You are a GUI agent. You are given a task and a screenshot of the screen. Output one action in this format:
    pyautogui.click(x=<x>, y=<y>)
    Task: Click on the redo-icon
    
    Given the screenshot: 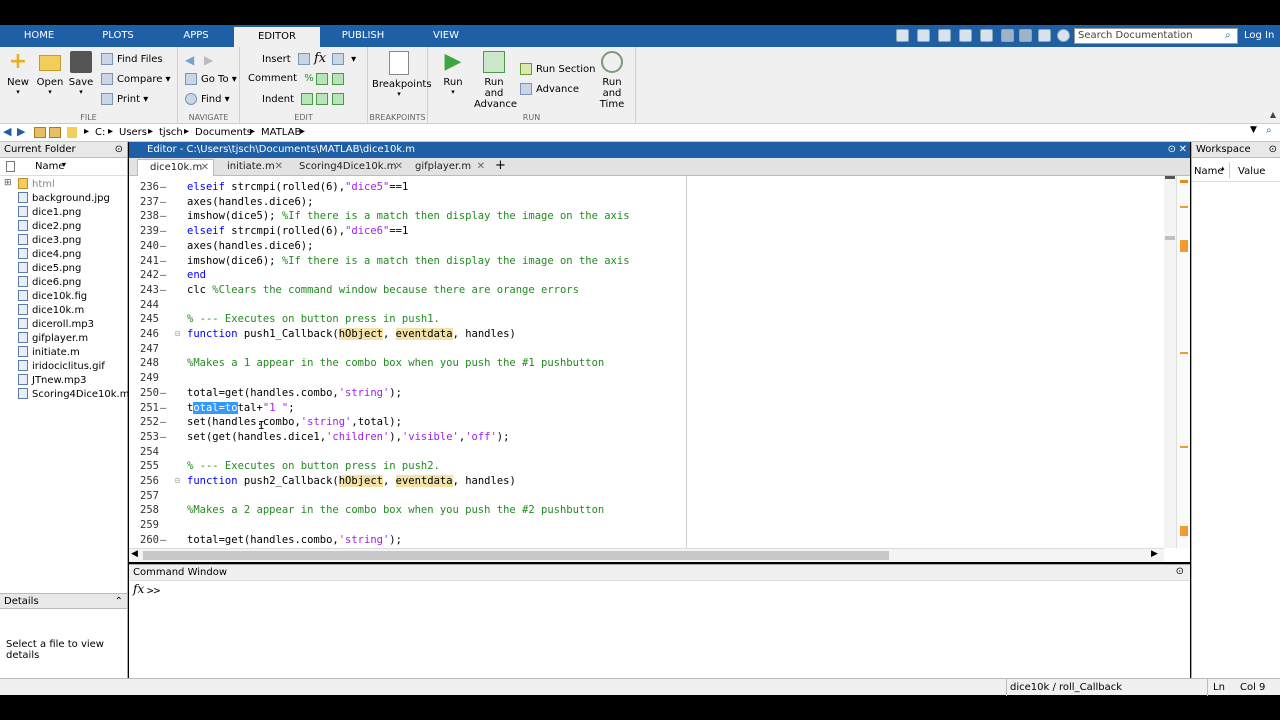 What is the action you would take?
    pyautogui.click(x=1025, y=35)
    